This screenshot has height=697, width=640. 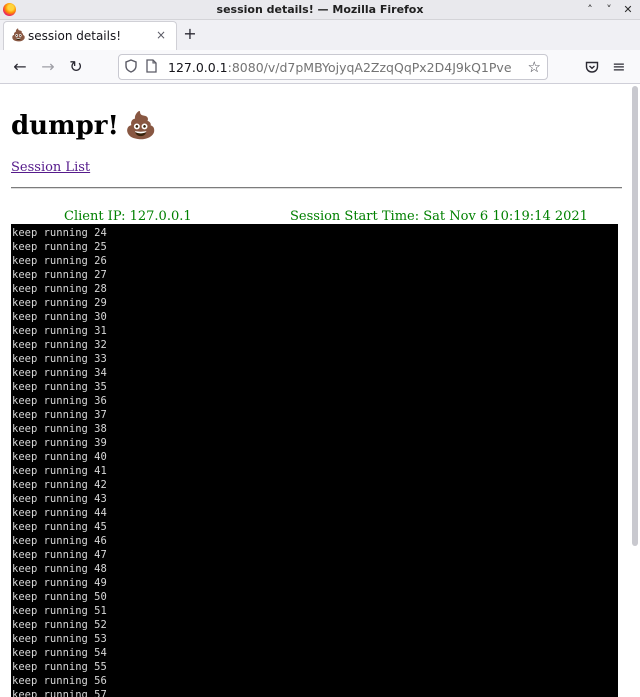 What do you see at coordinates (316, 188) in the screenshot?
I see `divider` at bounding box center [316, 188].